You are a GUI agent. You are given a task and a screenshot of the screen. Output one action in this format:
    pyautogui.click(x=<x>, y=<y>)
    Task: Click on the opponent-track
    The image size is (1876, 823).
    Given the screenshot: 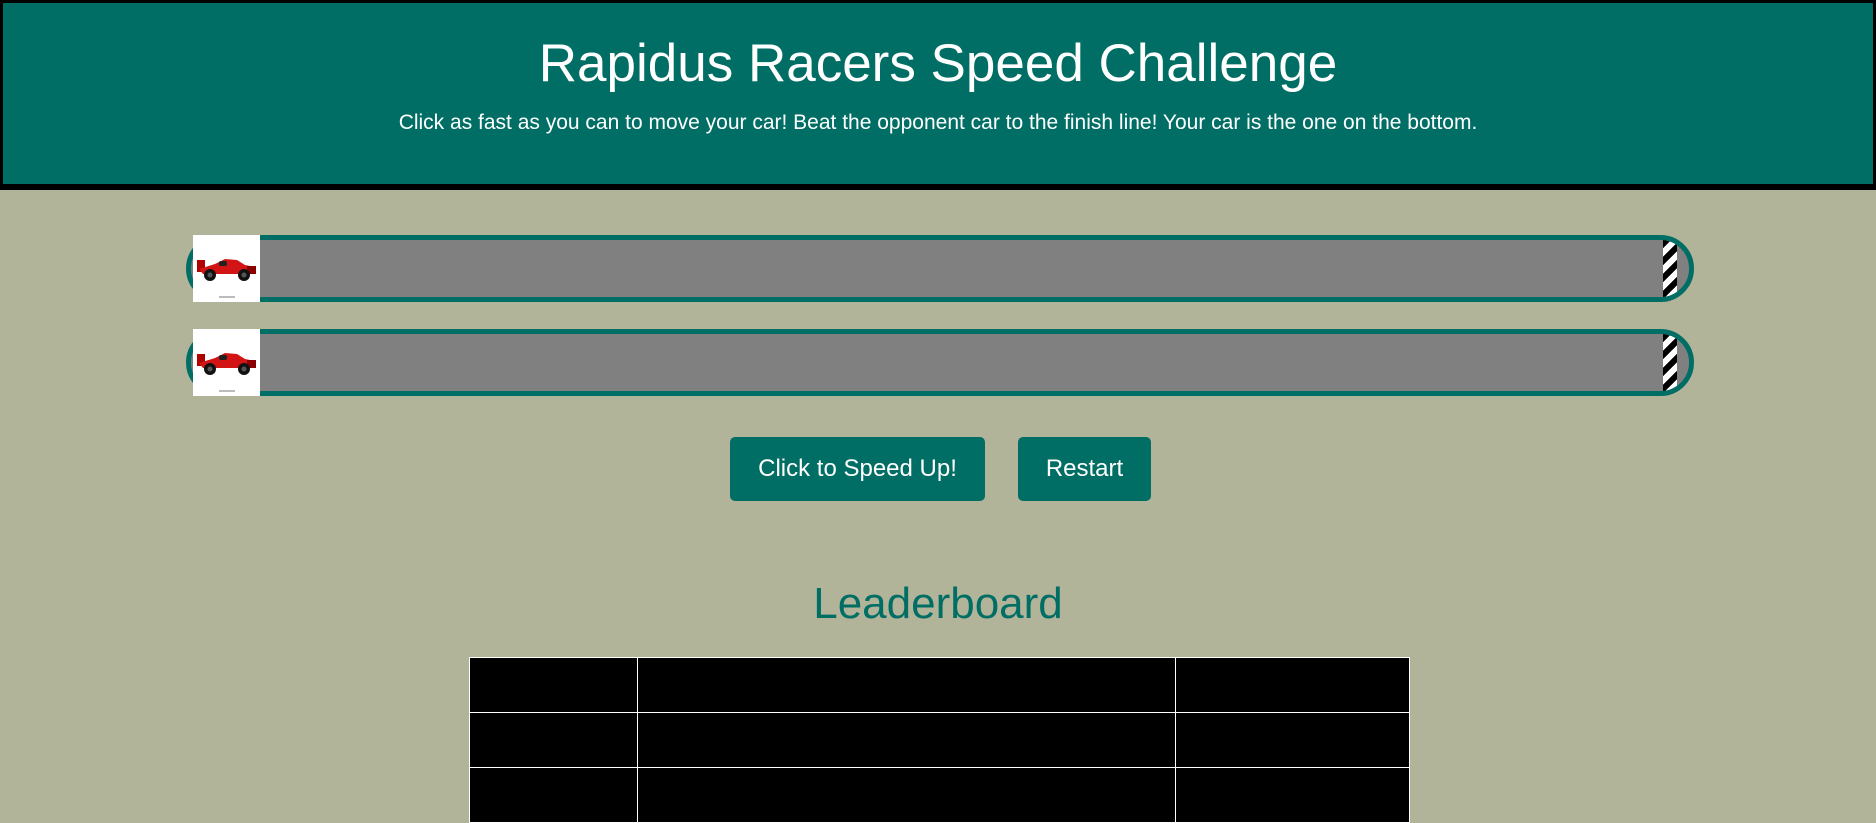 What is the action you would take?
    pyautogui.click(x=940, y=268)
    